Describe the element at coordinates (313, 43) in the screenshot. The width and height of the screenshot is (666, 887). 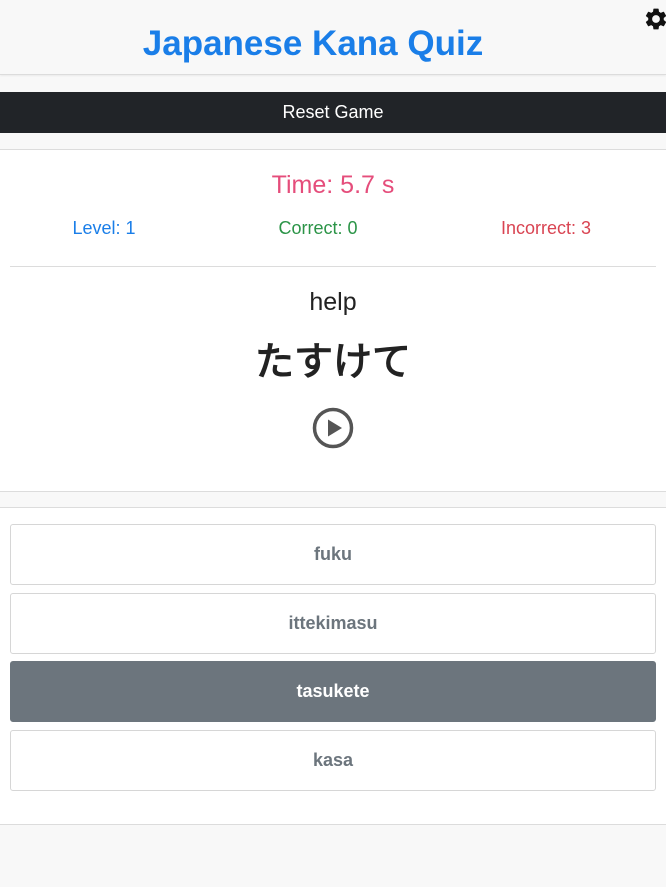
I see `page-title: Japanese Kana Quiz` at that location.